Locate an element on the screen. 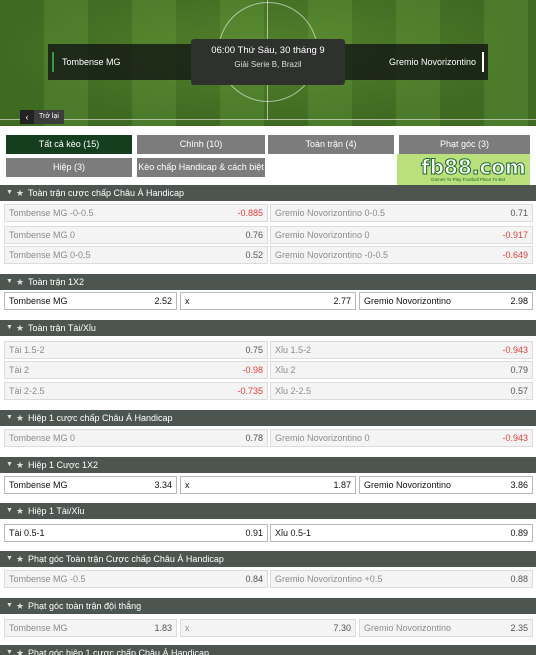 The width and height of the screenshot is (536, 655). odds-cell: Xỉu 2-2.5 0.57 is located at coordinates (401, 391).